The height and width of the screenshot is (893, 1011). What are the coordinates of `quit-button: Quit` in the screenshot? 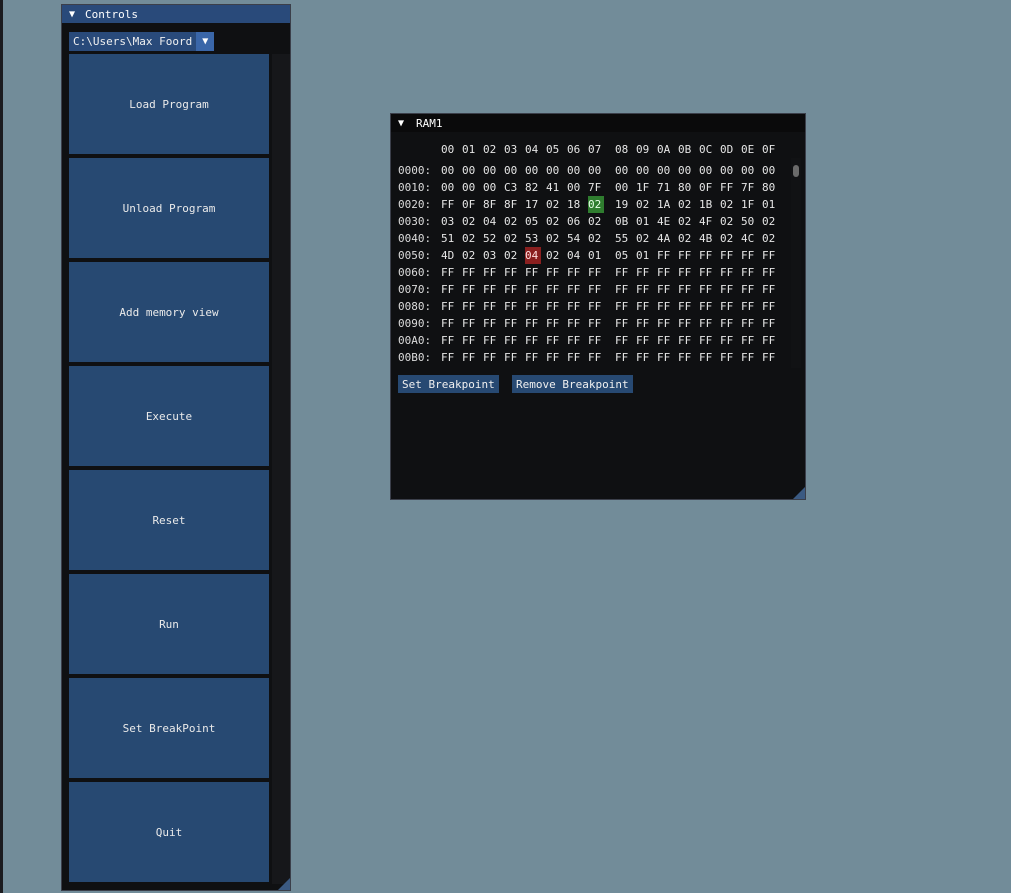 It's located at (169, 832).